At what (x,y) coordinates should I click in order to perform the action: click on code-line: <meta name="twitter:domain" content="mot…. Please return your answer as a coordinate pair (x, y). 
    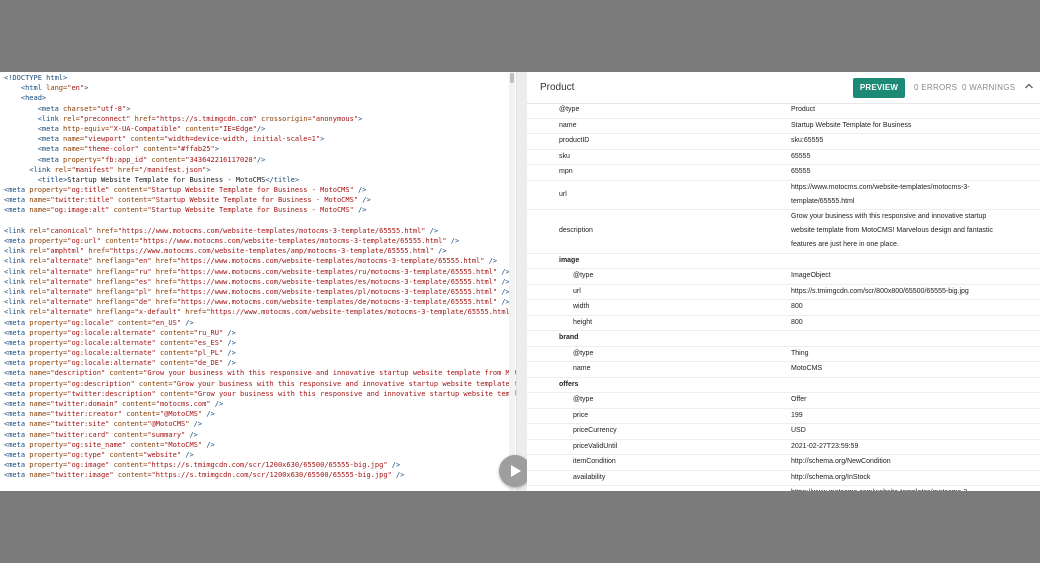
    Looking at the image, I should click on (114, 404).